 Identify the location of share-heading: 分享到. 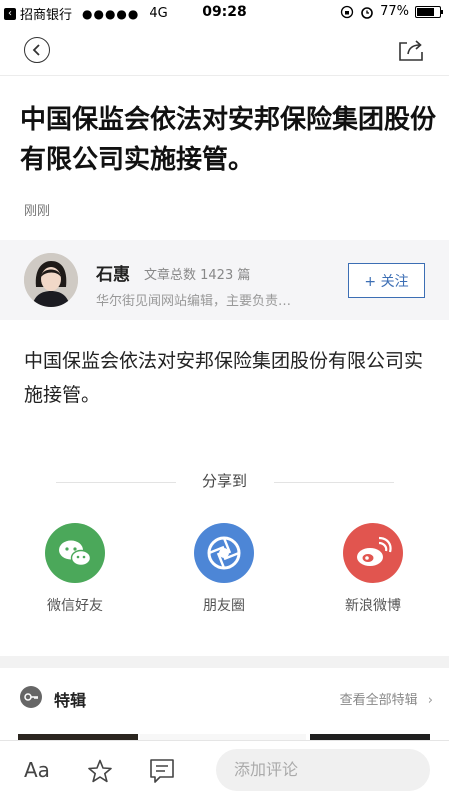
(224, 481).